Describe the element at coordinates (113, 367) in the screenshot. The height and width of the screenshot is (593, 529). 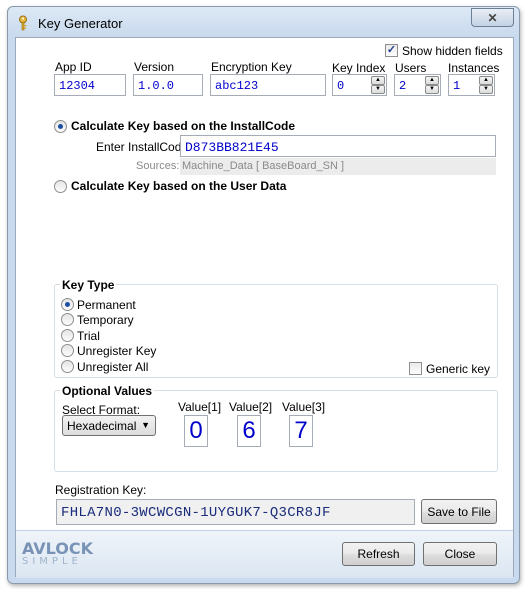
I see `key-type-label-unregister-all: Unregister All` at that location.